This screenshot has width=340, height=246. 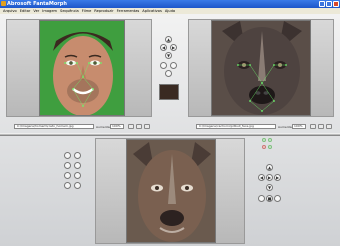 What do you see at coordinates (168, 55) in the screenshot?
I see `nudge-down-button: ▼` at bounding box center [168, 55].